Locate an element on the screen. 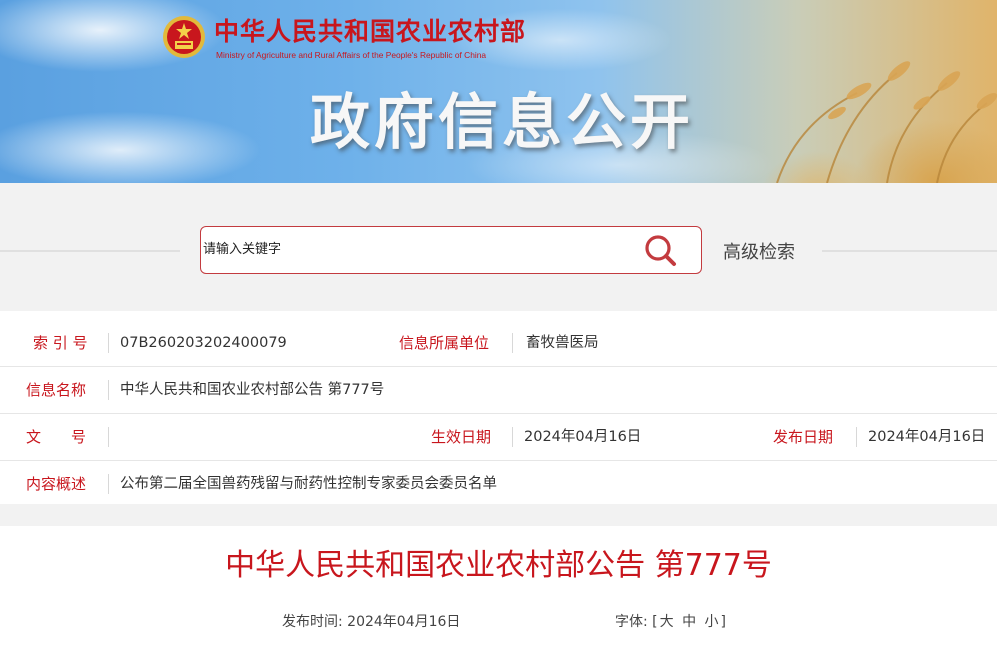 The image size is (997, 653). font-bracket-open: [ is located at coordinates (655, 622).